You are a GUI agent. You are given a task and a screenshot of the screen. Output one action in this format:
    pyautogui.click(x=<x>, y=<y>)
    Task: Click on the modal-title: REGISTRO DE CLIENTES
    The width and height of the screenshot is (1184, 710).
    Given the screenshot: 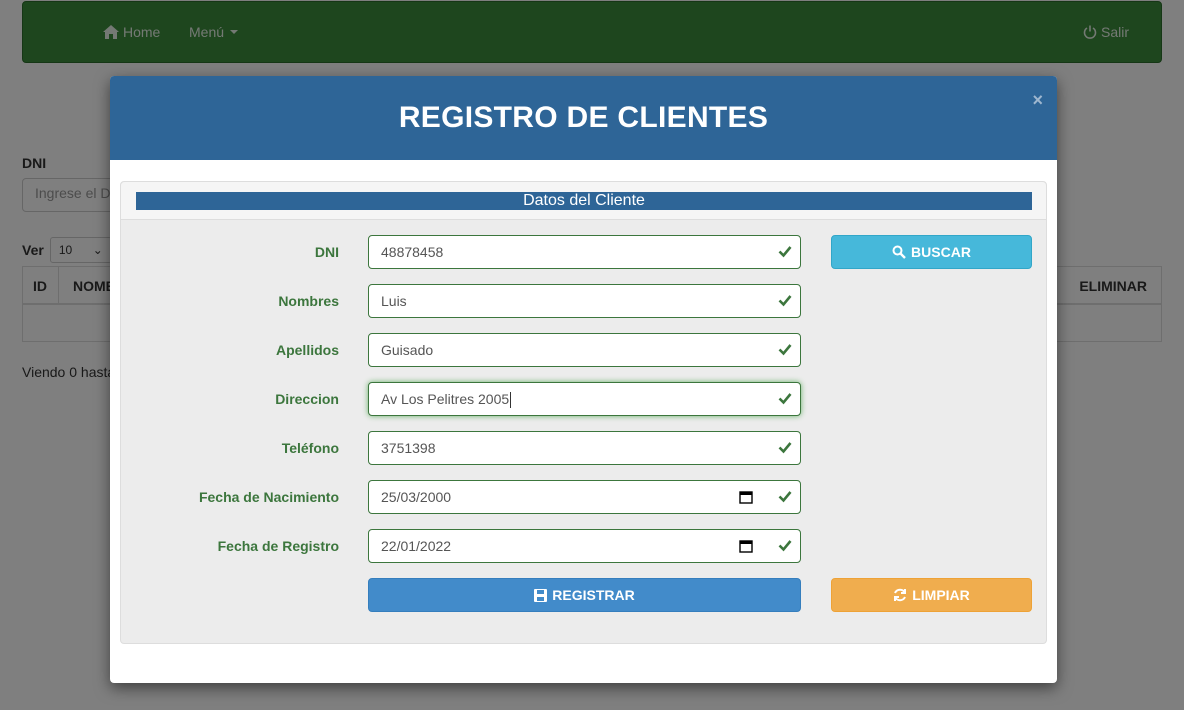 What is the action you would take?
    pyautogui.click(x=583, y=117)
    